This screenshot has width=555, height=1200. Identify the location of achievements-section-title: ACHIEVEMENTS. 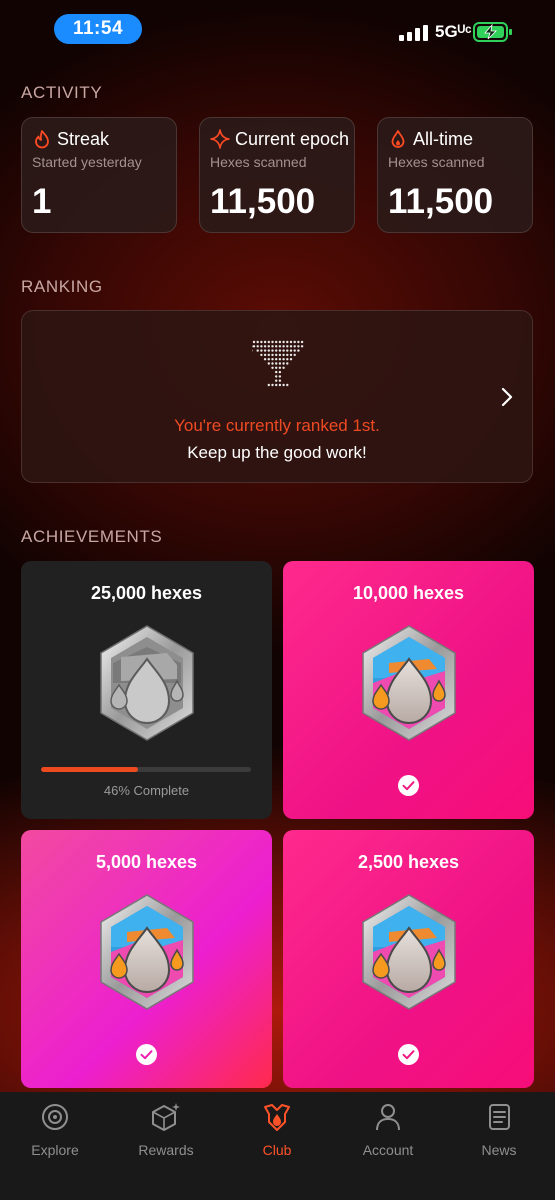
(92, 536).